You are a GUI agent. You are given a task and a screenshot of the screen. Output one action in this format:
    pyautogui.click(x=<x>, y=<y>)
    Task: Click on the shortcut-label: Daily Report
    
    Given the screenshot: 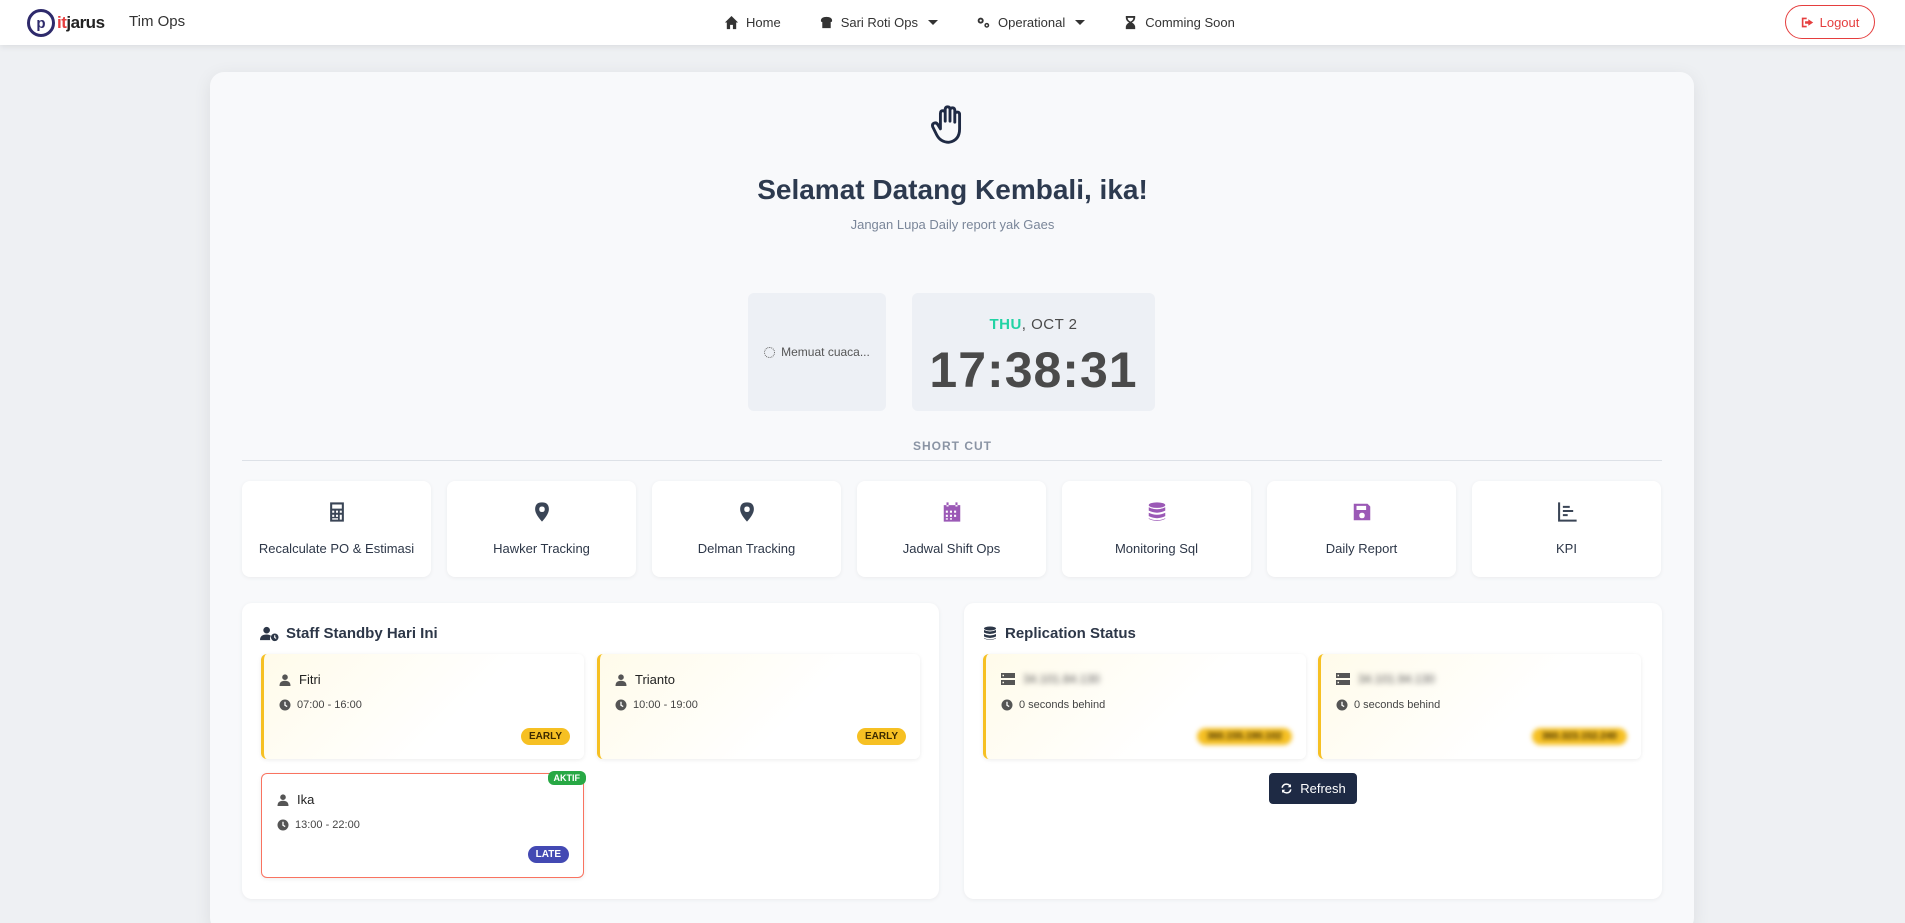 What is the action you would take?
    pyautogui.click(x=1361, y=548)
    